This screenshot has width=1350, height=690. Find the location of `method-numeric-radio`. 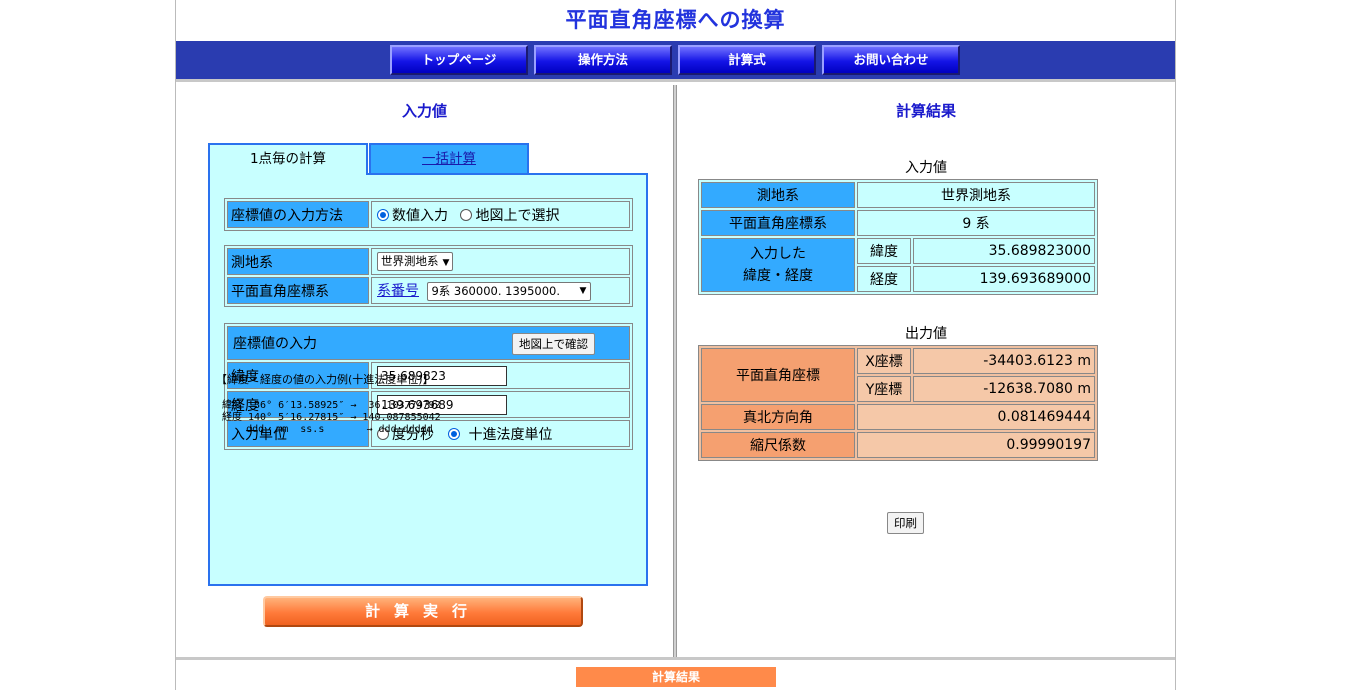

method-numeric-radio is located at coordinates (383, 214).